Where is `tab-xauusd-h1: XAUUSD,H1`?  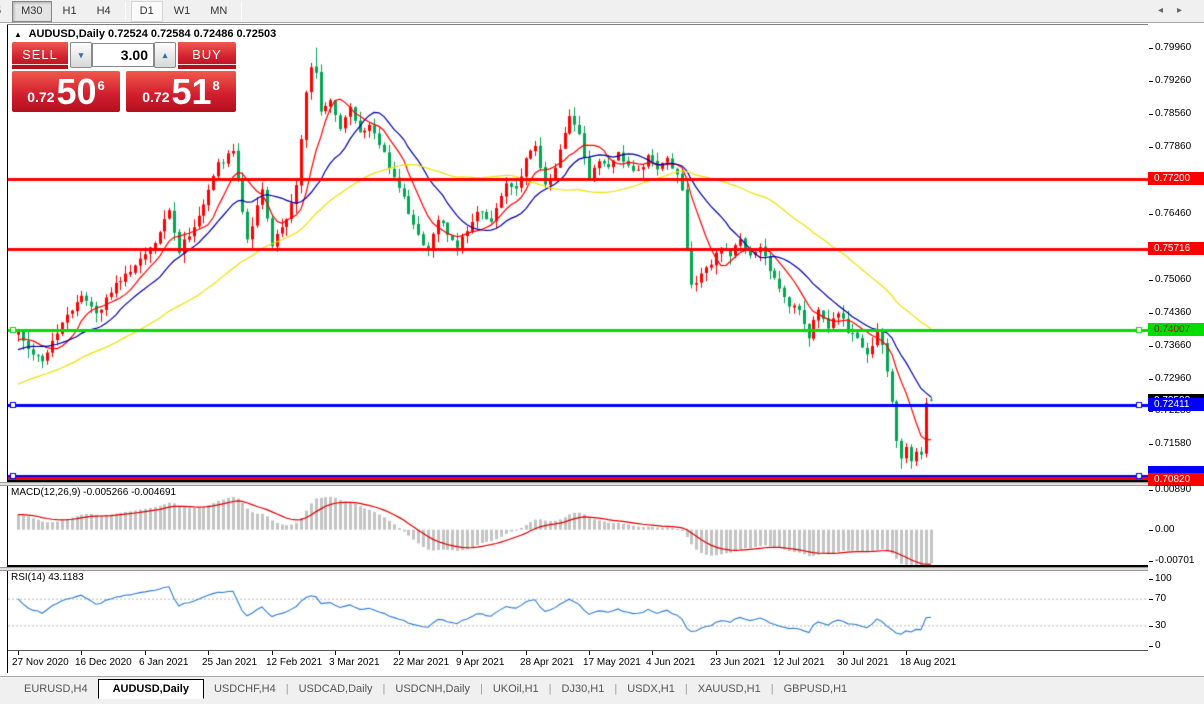
tab-xauusd-h1: XAUUSD,H1 is located at coordinates (729, 689).